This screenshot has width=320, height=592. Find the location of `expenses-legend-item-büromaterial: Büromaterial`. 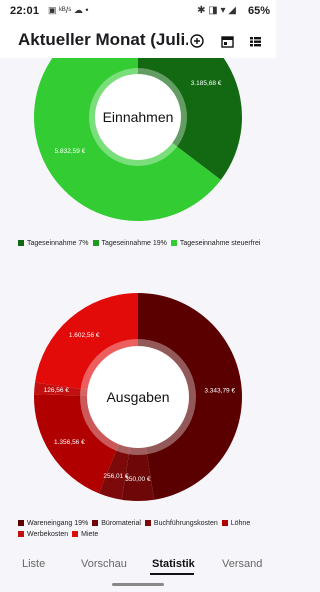

expenses-legend-item-büromaterial: Büromaterial is located at coordinates (116, 523).